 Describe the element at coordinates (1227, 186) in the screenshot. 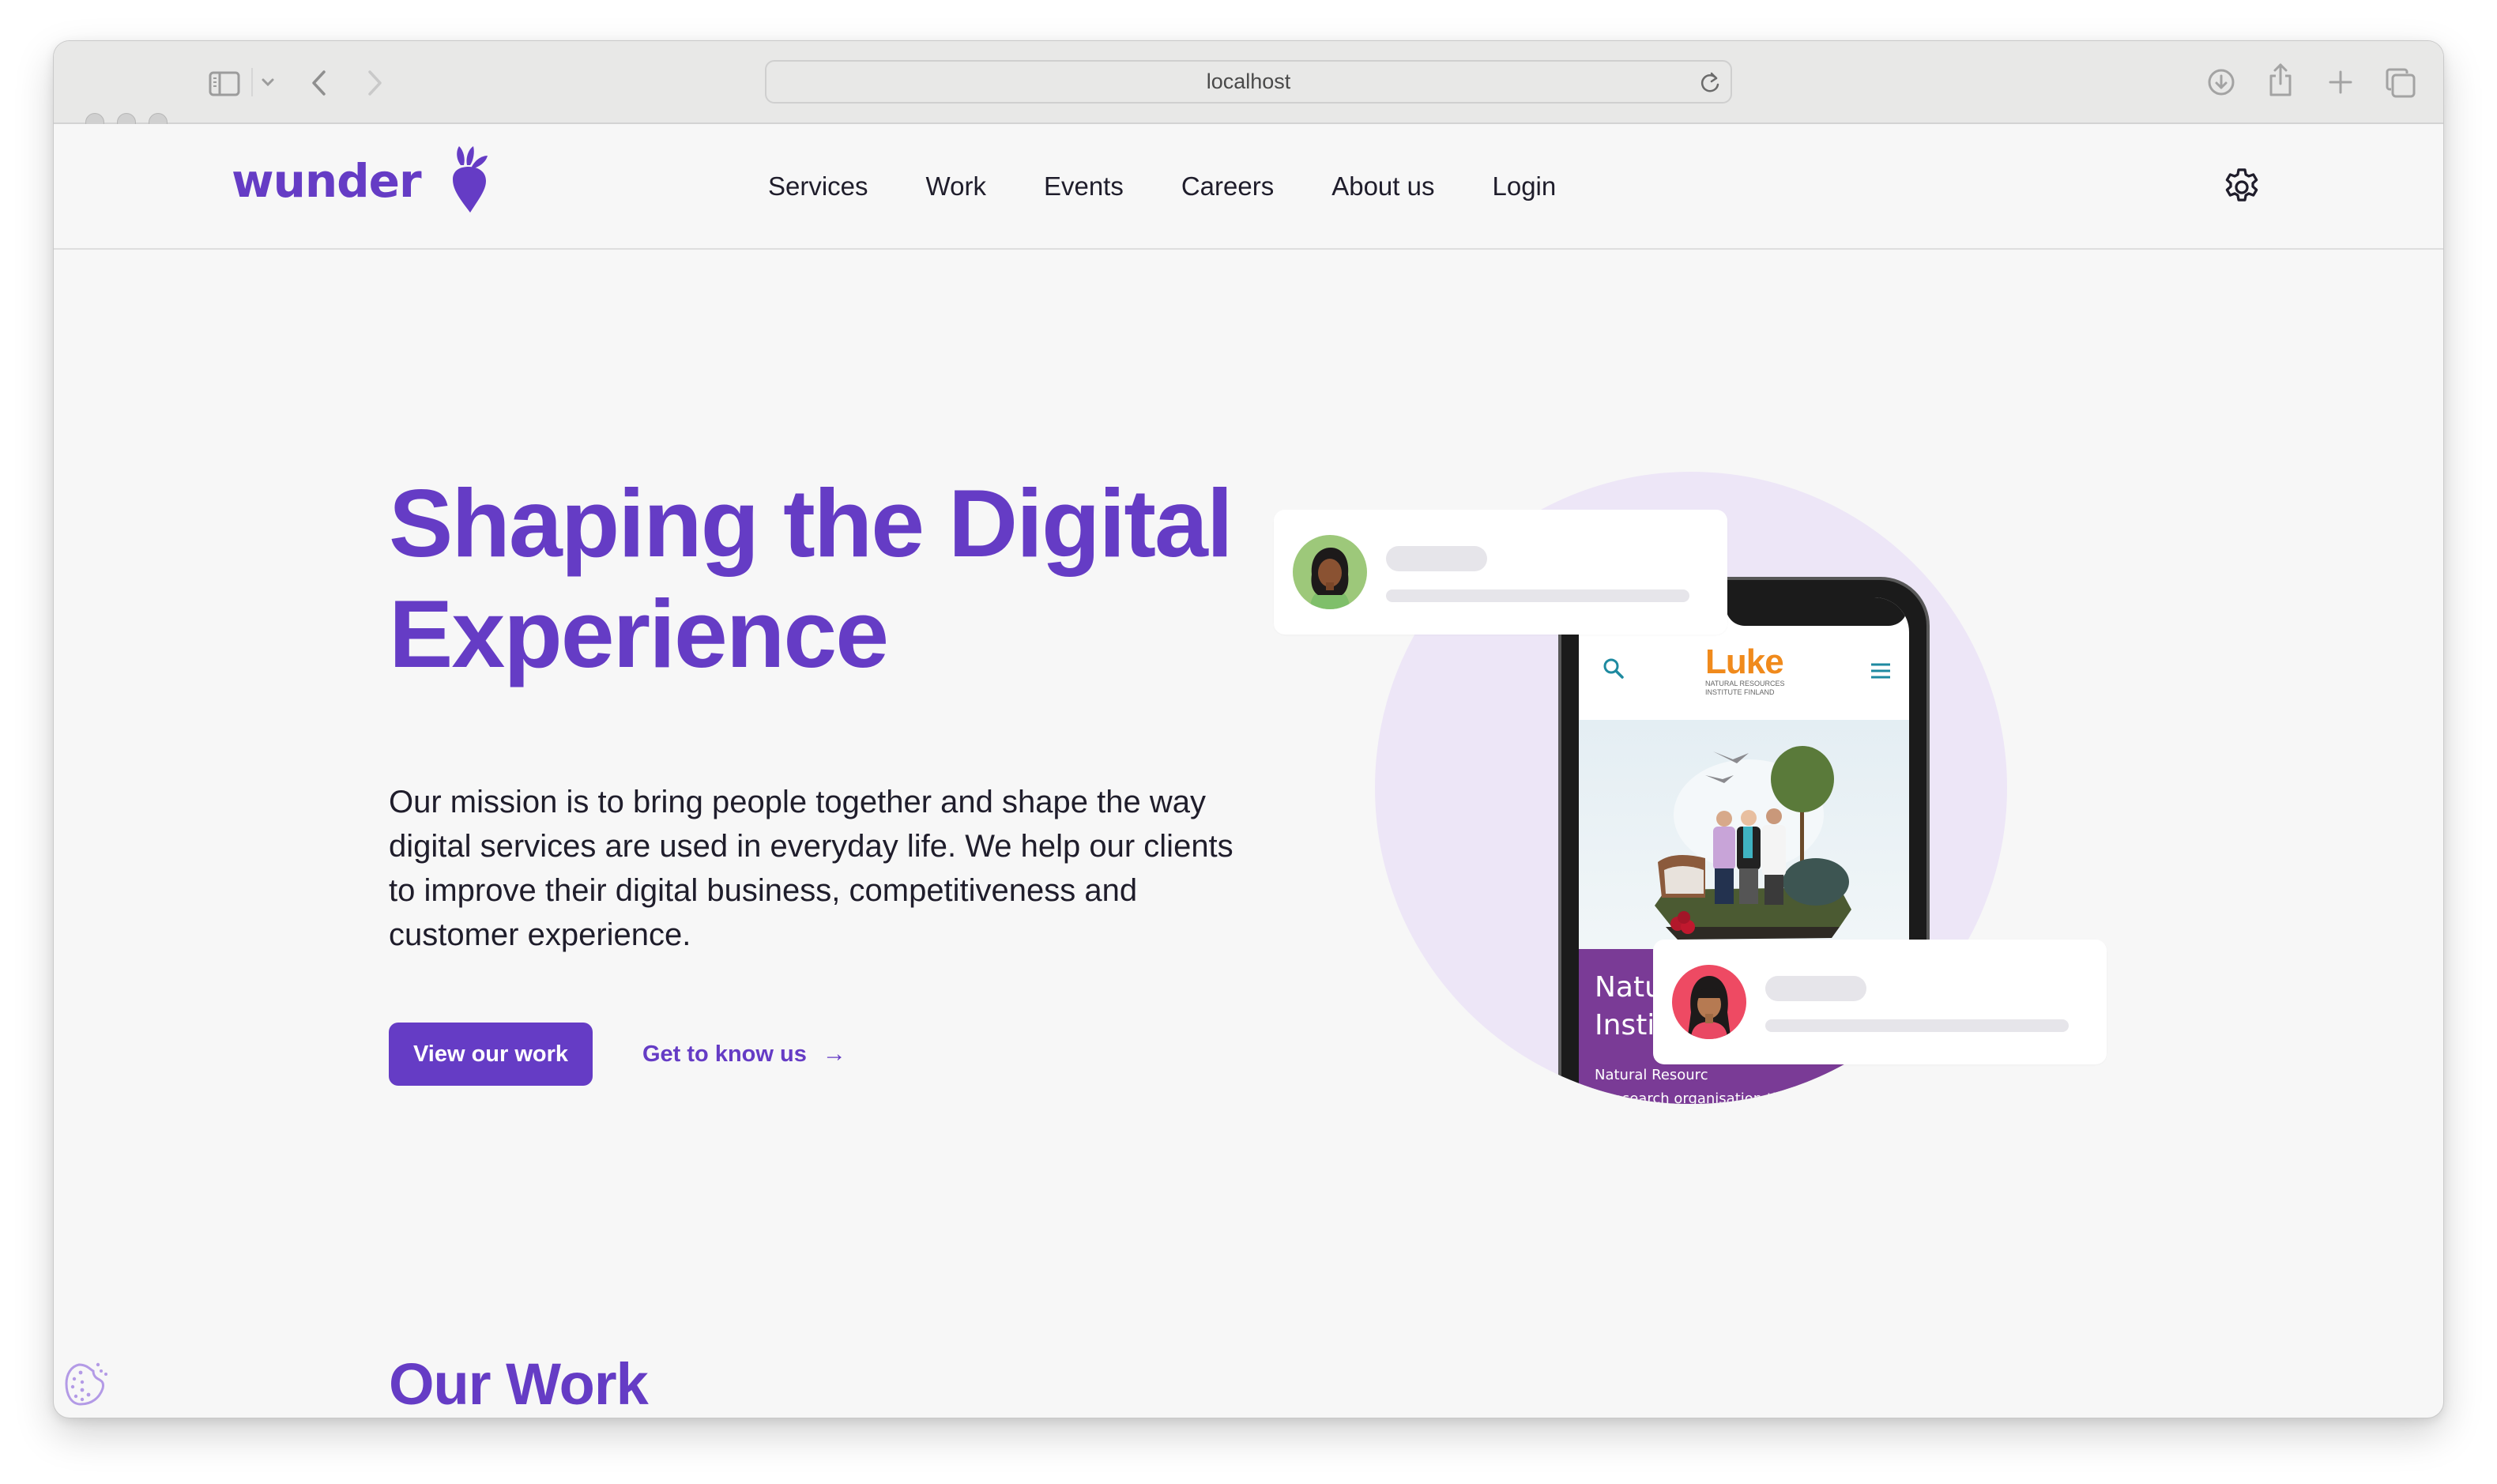

I see `nav-careers: Careers` at that location.